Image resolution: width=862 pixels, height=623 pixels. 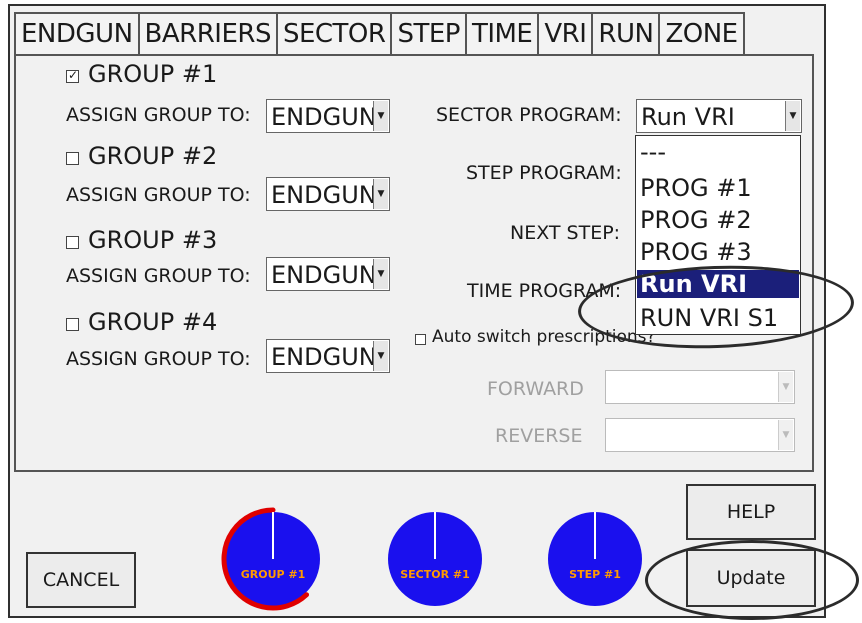 I want to click on group-1-assign-value: ENDGUN, so click(x=324, y=117).